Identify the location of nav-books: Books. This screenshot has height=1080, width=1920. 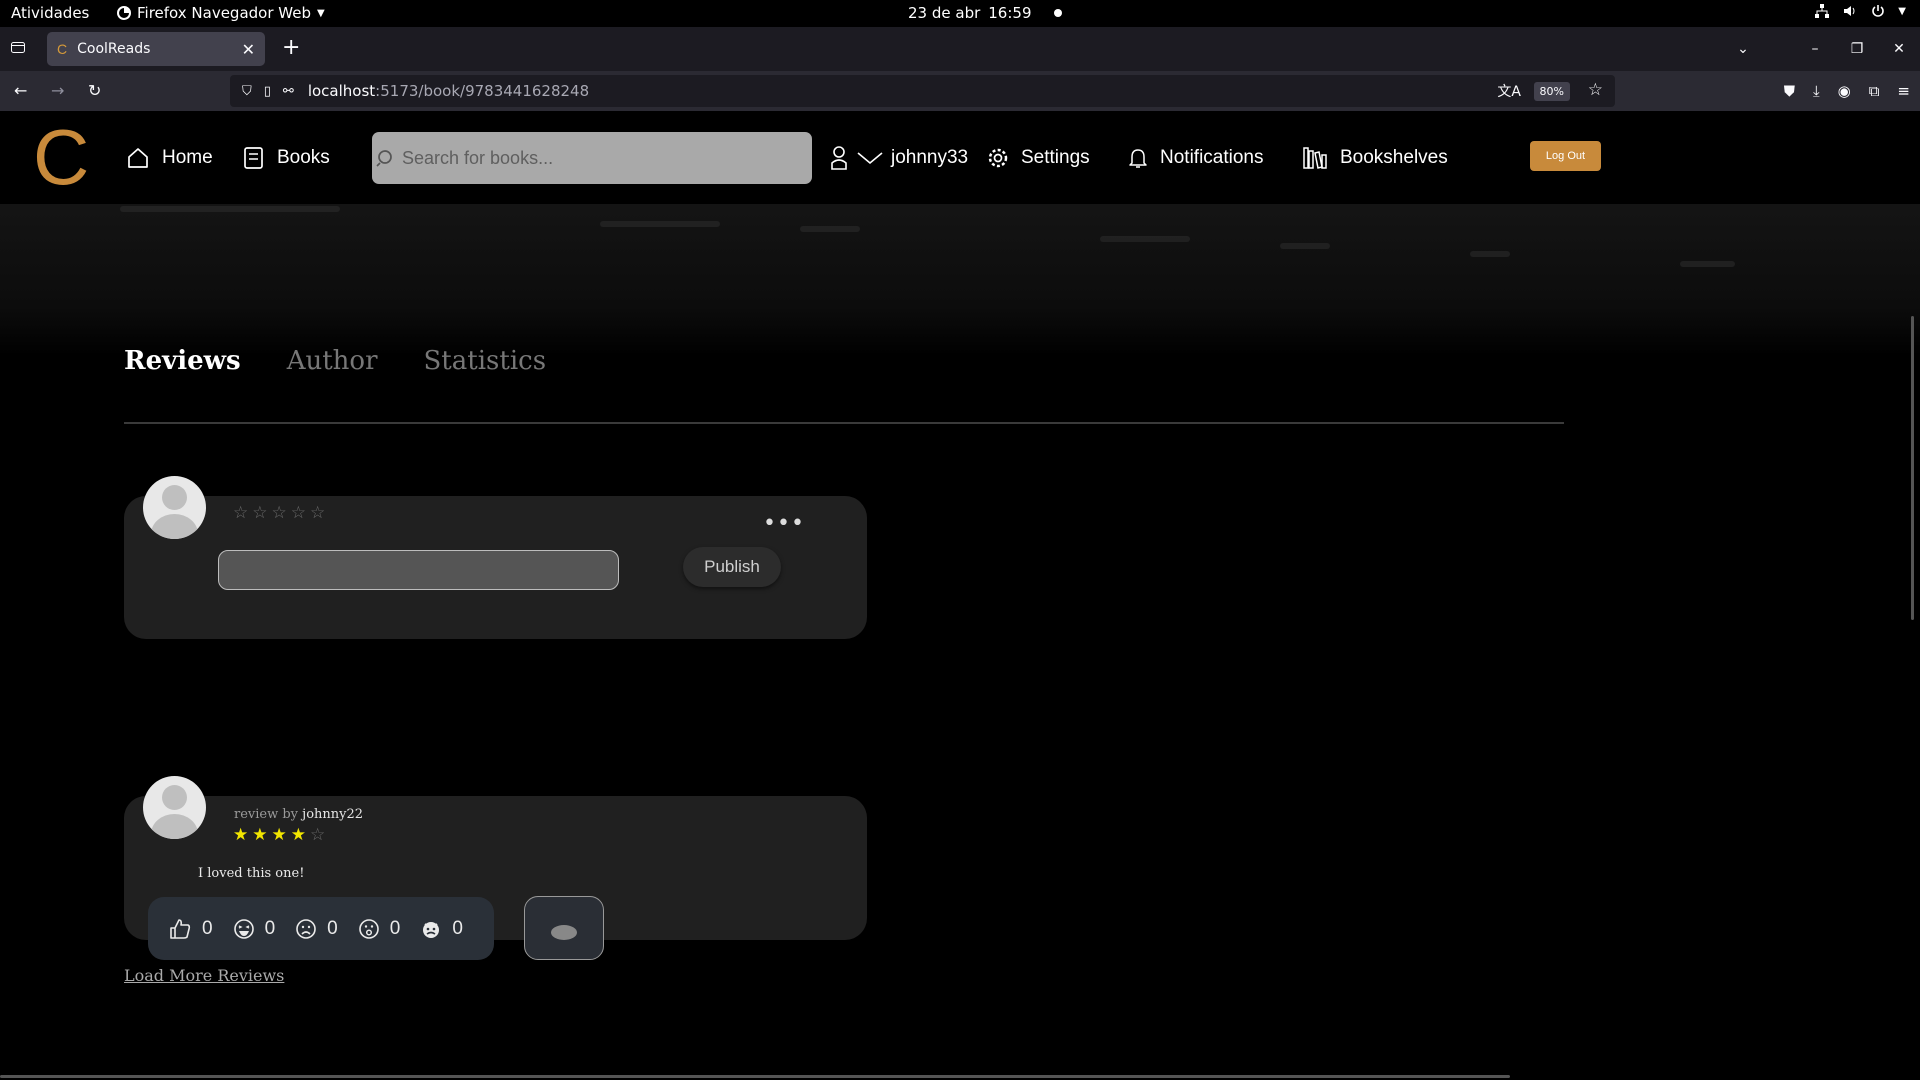
(286, 157).